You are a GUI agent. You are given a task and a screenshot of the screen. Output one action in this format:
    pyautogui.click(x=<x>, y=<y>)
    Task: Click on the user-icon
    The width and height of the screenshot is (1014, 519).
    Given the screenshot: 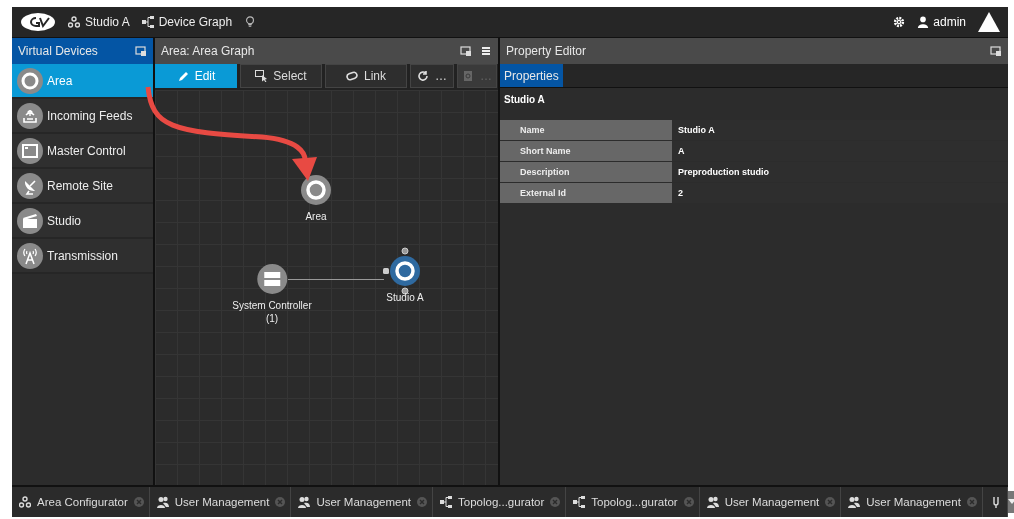 What is the action you would take?
    pyautogui.click(x=923, y=22)
    